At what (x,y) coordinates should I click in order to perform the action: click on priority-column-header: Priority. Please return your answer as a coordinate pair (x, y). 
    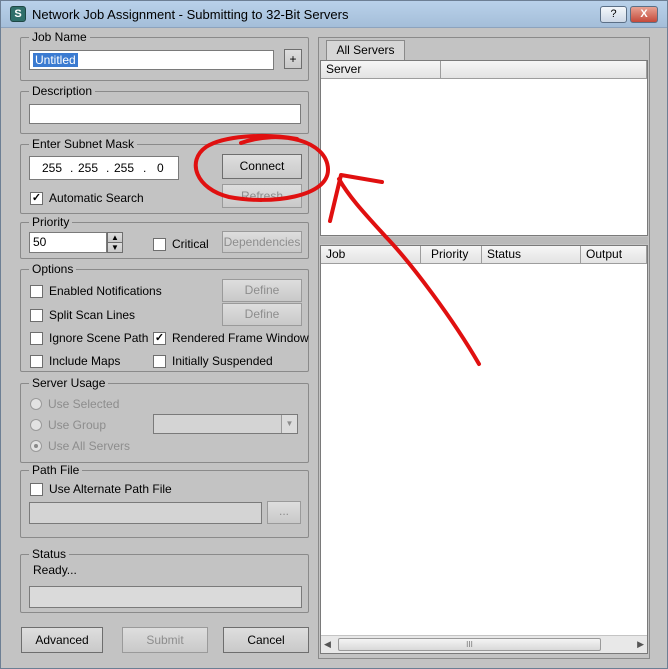
    Looking at the image, I should click on (451, 255).